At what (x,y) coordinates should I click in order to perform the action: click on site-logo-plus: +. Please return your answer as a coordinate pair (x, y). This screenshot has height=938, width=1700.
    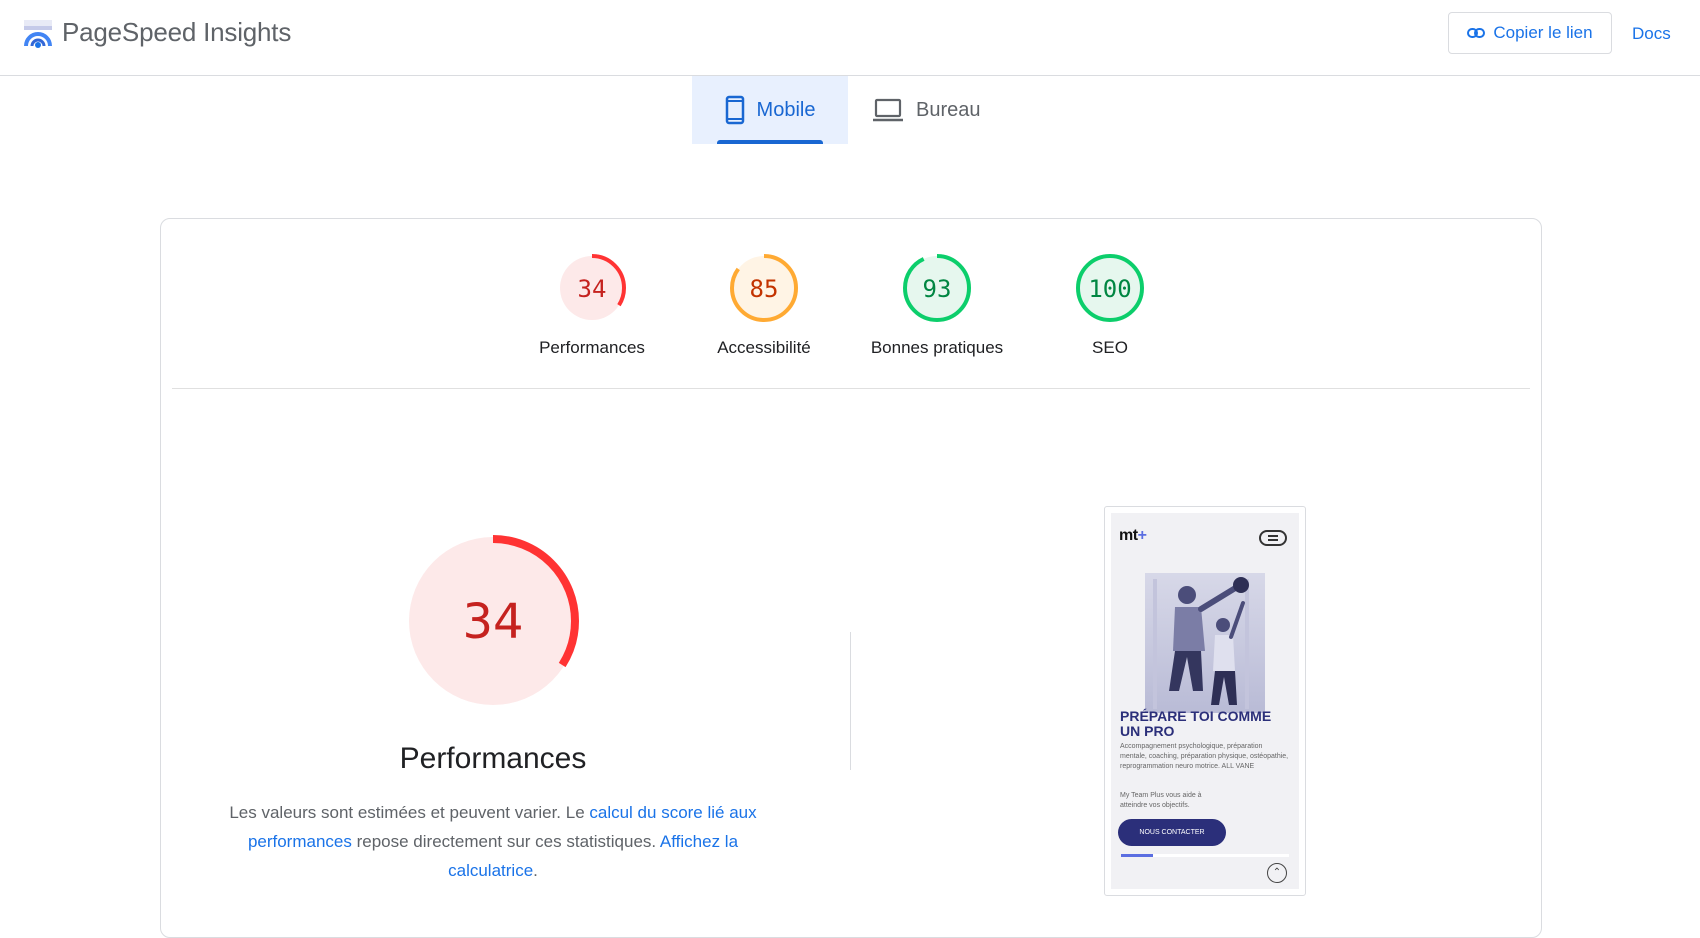
    Looking at the image, I should click on (1142, 535).